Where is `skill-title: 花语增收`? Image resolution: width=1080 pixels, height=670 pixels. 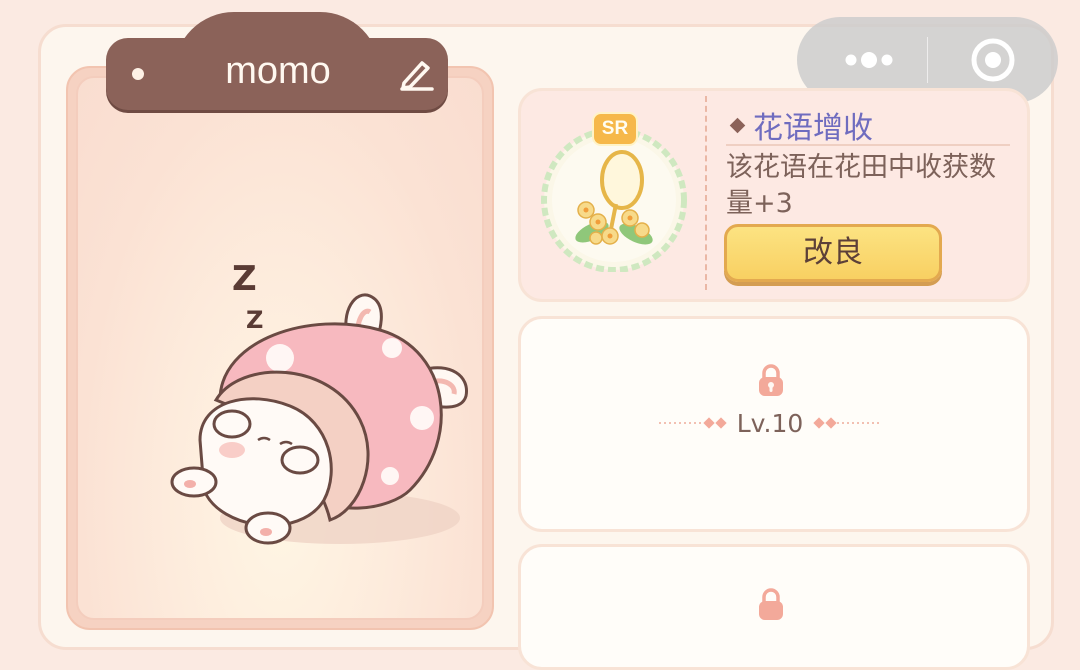
skill-title: 花语增收 is located at coordinates (813, 128).